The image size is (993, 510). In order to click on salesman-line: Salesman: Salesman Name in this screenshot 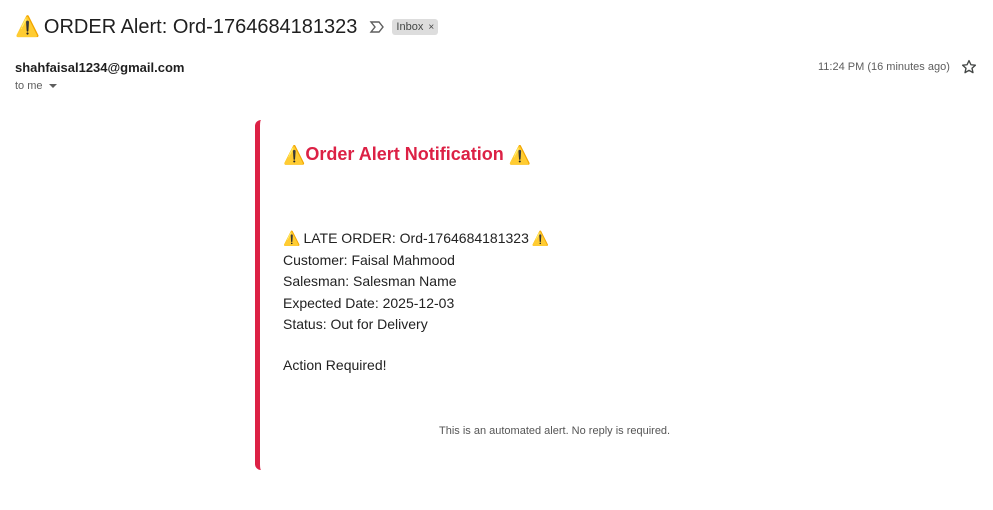, I will do `click(370, 281)`.